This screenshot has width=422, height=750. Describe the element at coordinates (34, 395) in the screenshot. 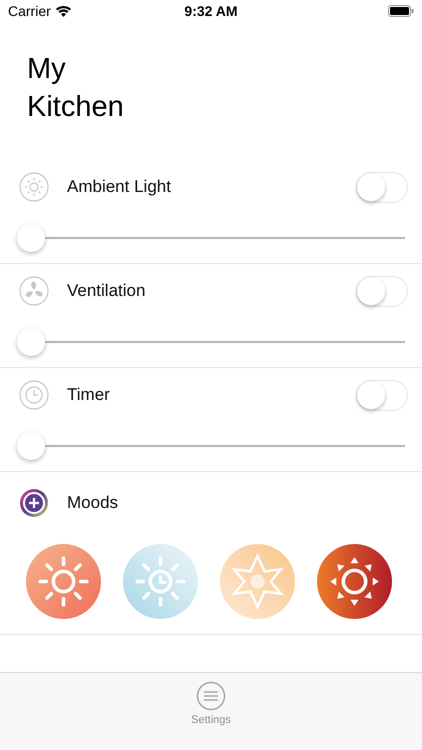

I see `clock-icon` at that location.